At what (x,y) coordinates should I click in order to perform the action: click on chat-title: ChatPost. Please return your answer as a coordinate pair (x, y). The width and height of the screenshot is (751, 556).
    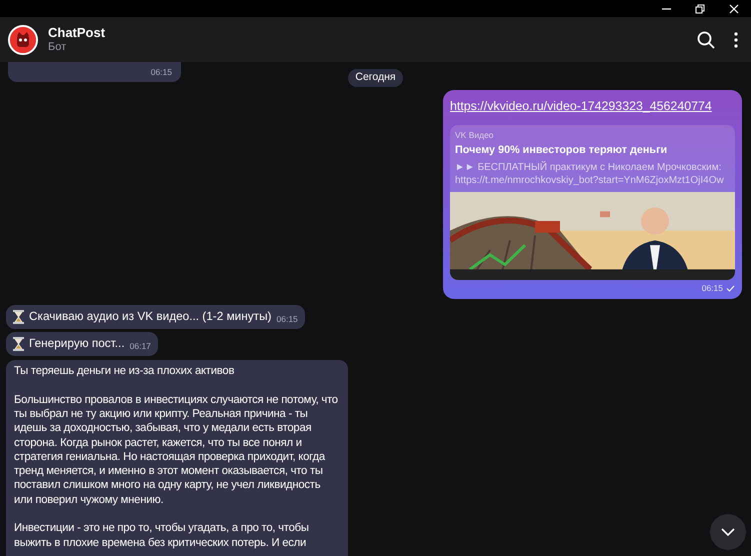
    Looking at the image, I should click on (77, 32).